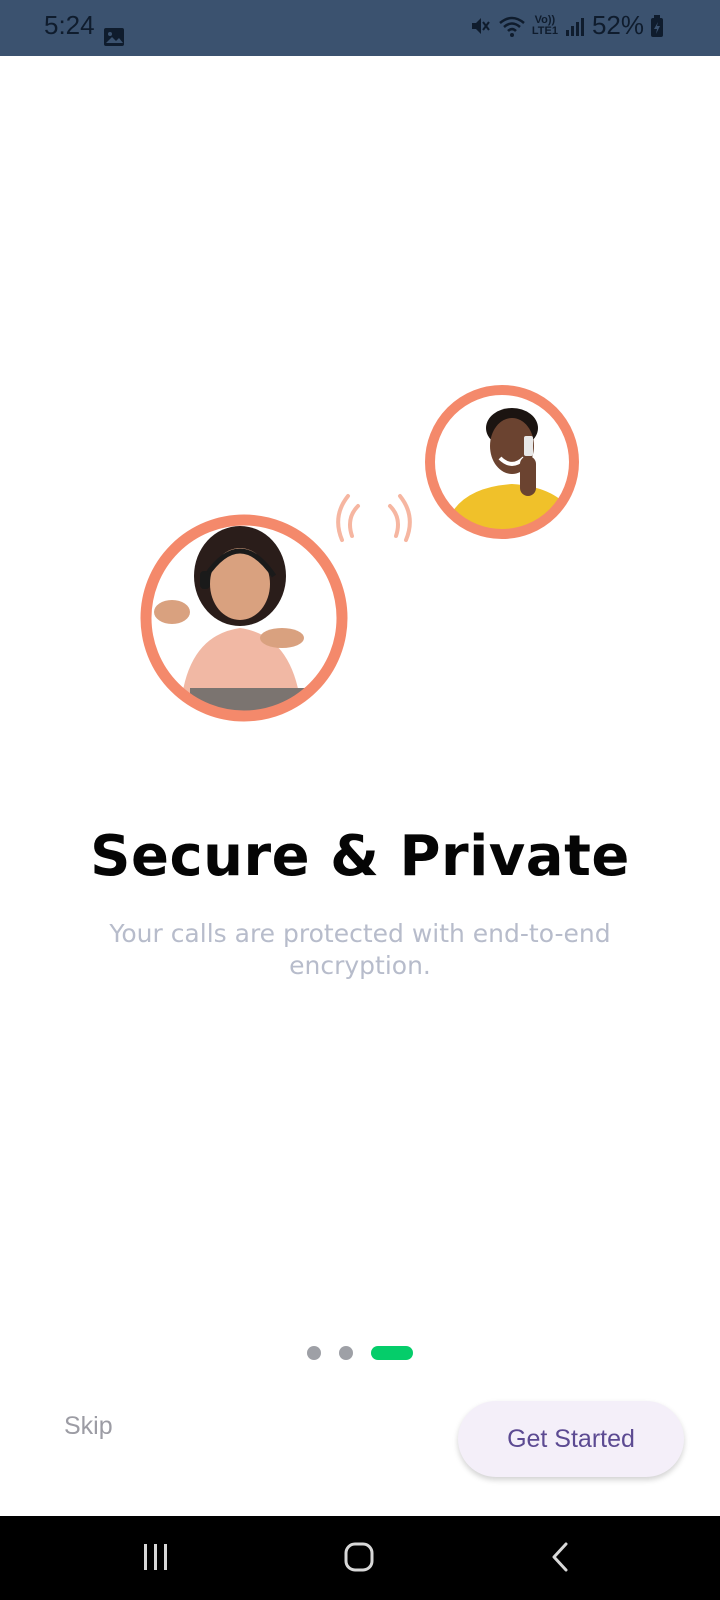 The height and width of the screenshot is (1600, 720). Describe the element at coordinates (359, 553) in the screenshot. I see `onboarding-illustration` at that location.